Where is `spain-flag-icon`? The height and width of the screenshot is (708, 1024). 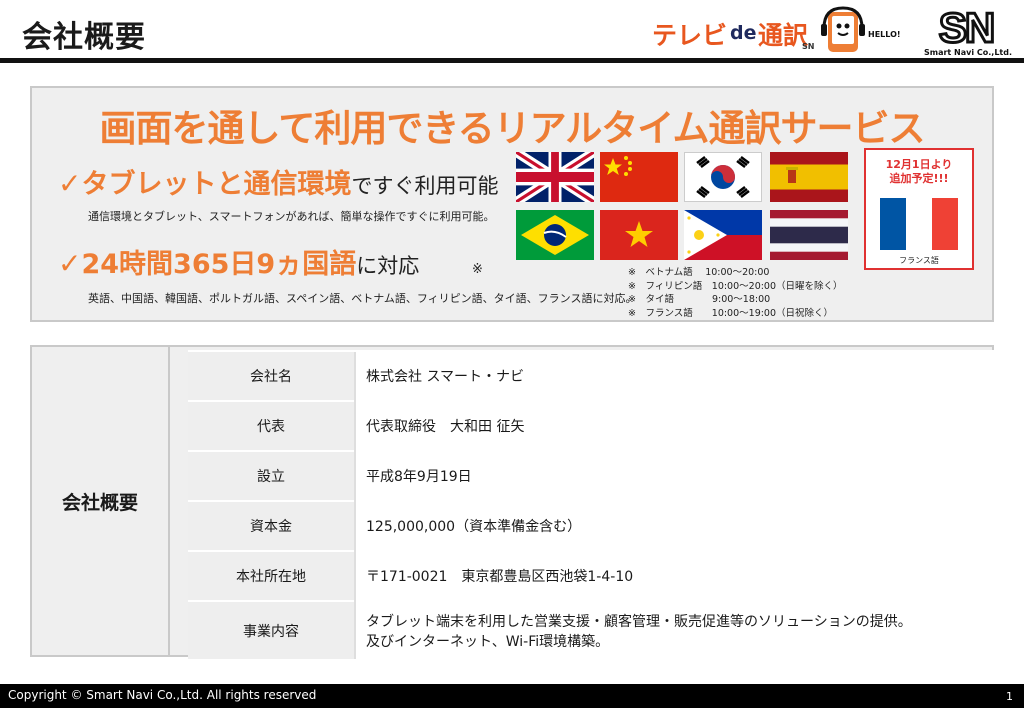 spain-flag-icon is located at coordinates (809, 177).